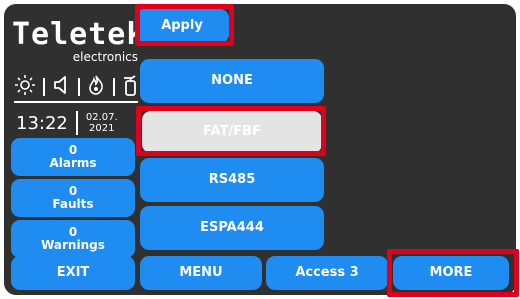 The height and width of the screenshot is (299, 520). I want to click on flame-icon, so click(96, 87).